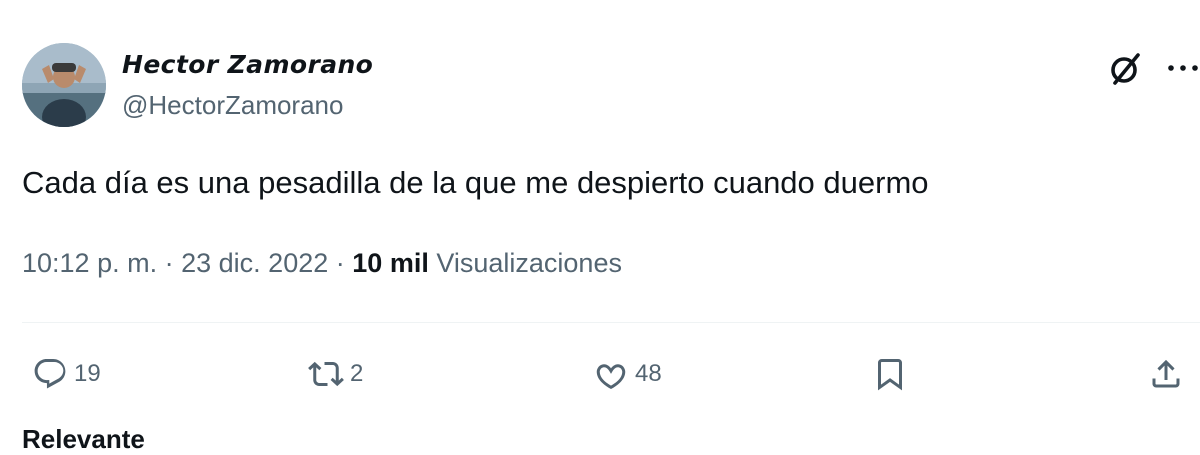 This screenshot has width=1200, height=455. Describe the element at coordinates (529, 263) in the screenshot. I see `views-label: Visualizaciones` at that location.